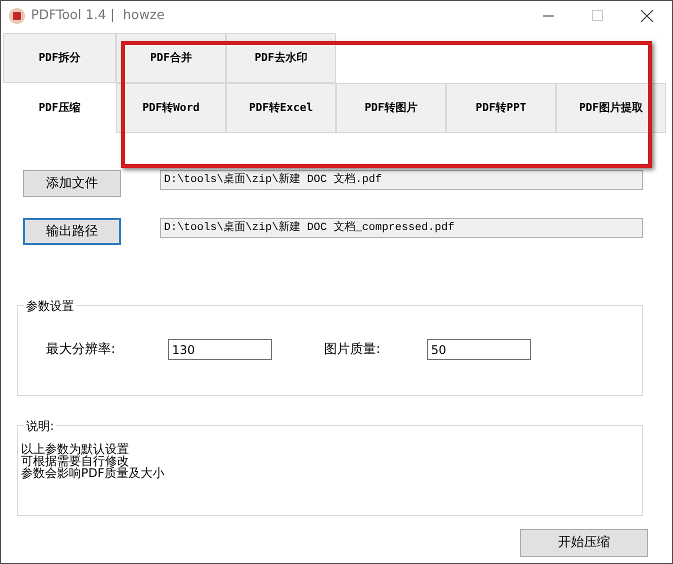 This screenshot has height=564, width=673. I want to click on note-line: 可根据需要自行修改, so click(75, 461).